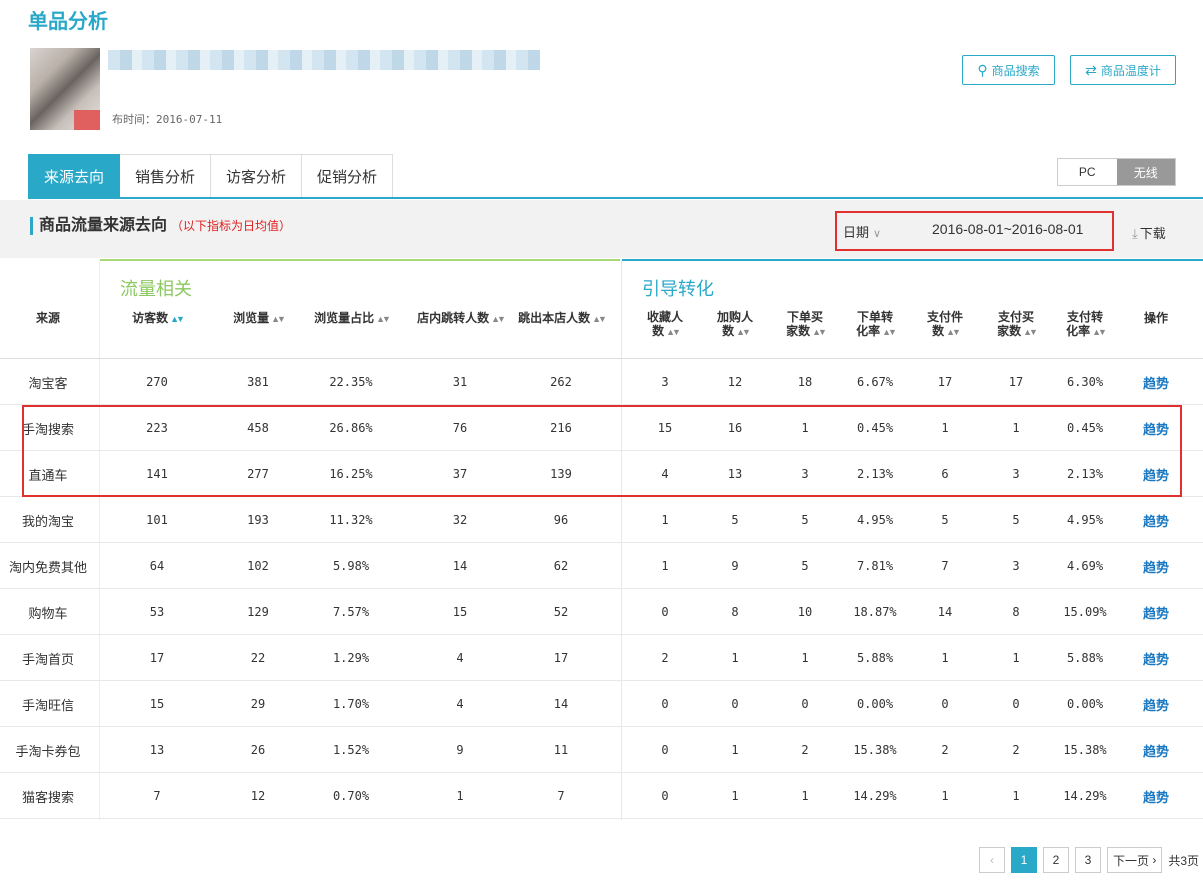 The image size is (1203, 881). I want to click on table-cell: 10, so click(805, 612).